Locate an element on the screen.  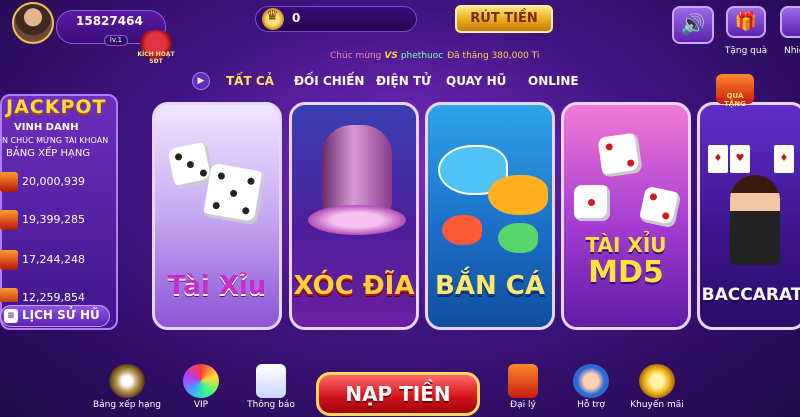
game-title: TÀI XỈU is located at coordinates (626, 245).